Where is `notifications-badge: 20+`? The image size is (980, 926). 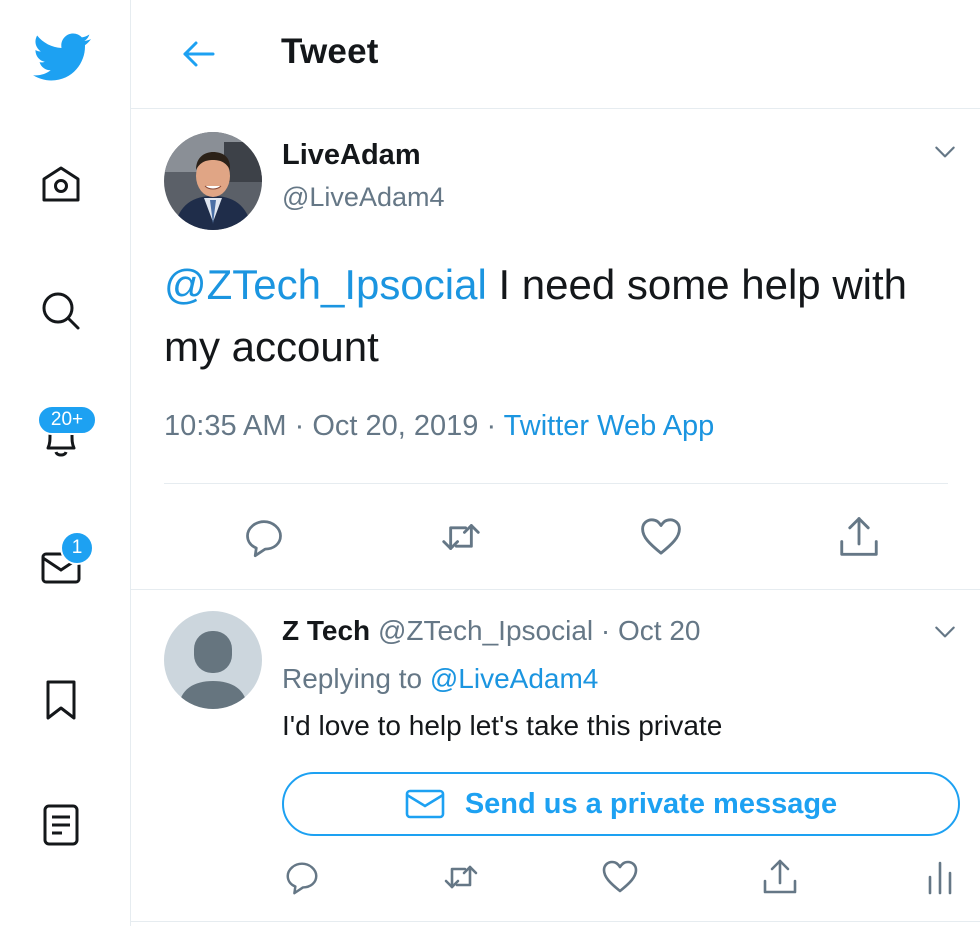 notifications-badge: 20+ is located at coordinates (67, 420).